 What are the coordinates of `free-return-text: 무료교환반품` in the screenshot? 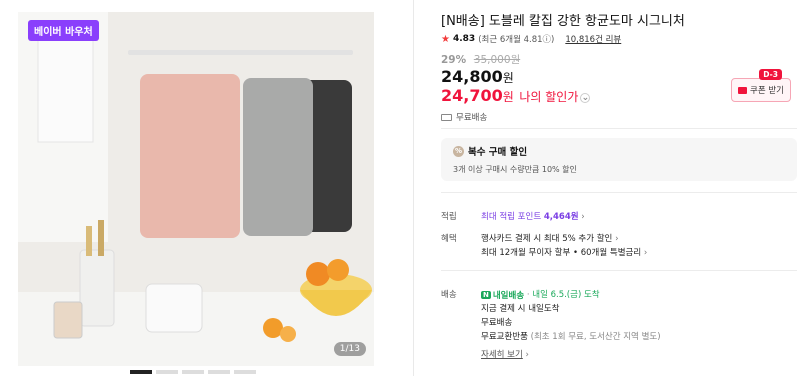 It's located at (504, 337).